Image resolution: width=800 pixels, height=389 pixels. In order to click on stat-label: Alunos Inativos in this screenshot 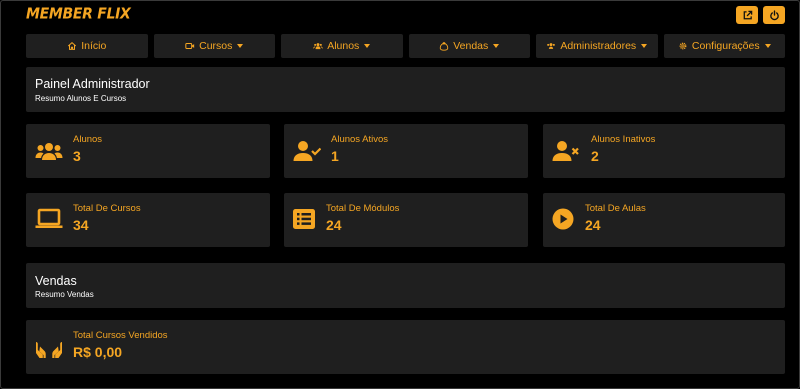, I will do `click(623, 139)`.